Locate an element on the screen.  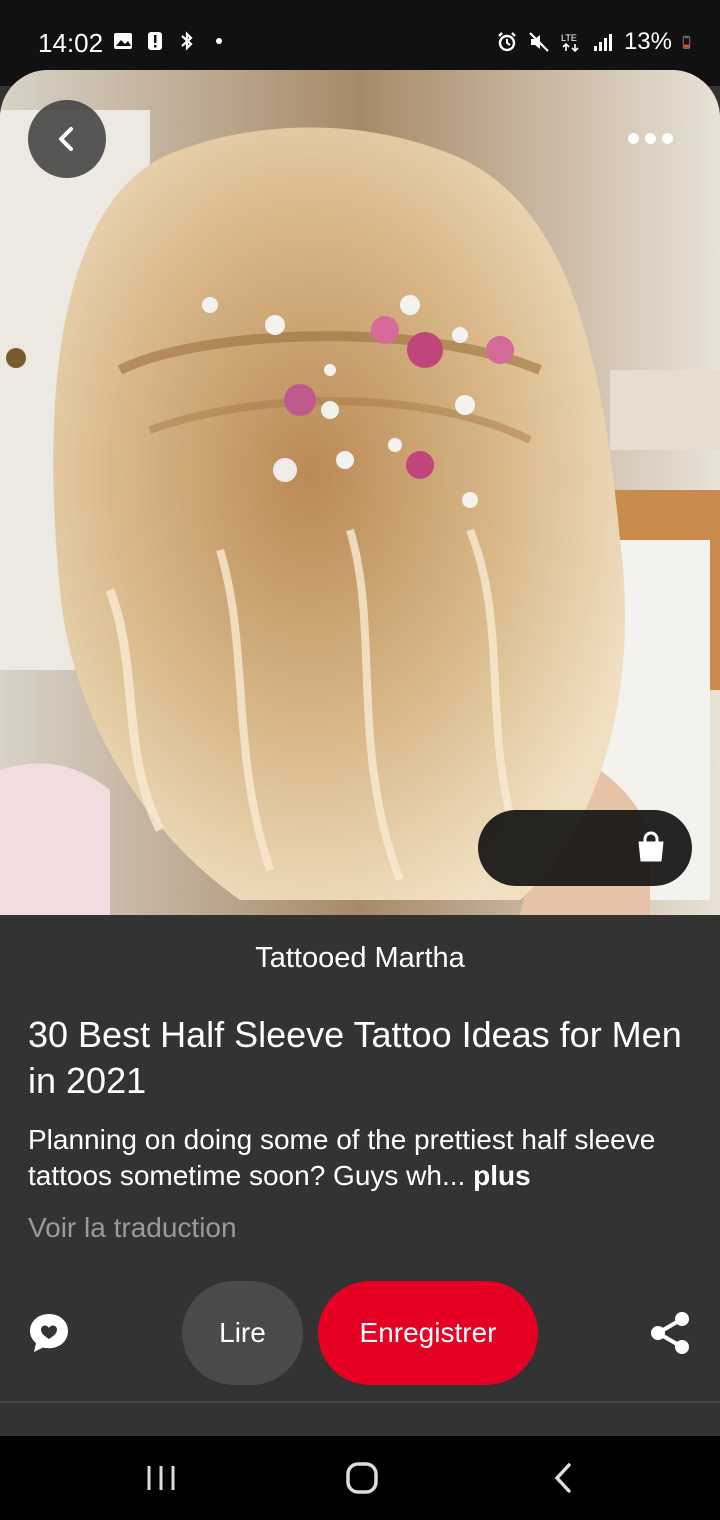
system-nav-bar is located at coordinates (360, 1478).